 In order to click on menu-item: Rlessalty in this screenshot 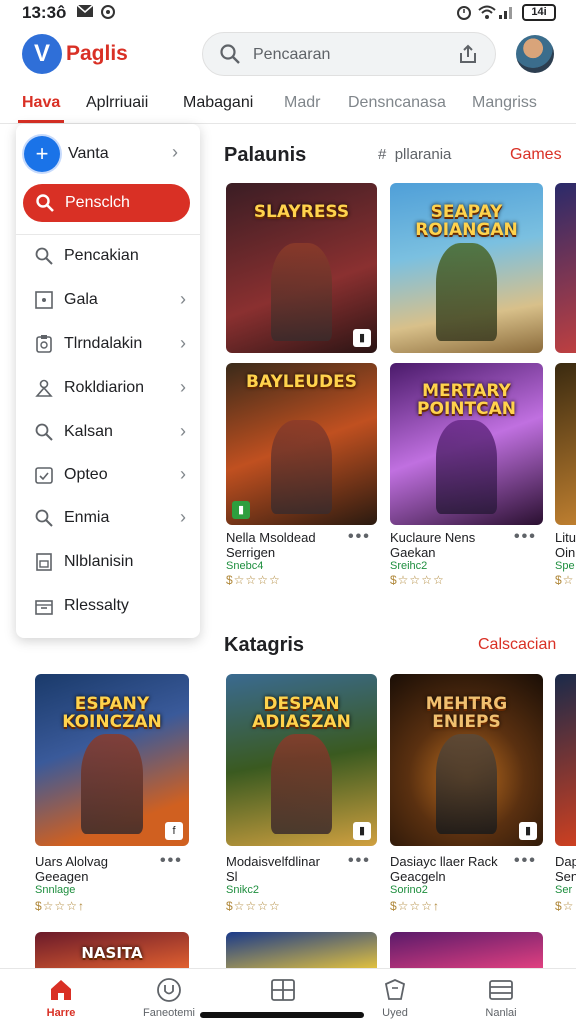, I will do `click(108, 606)`.